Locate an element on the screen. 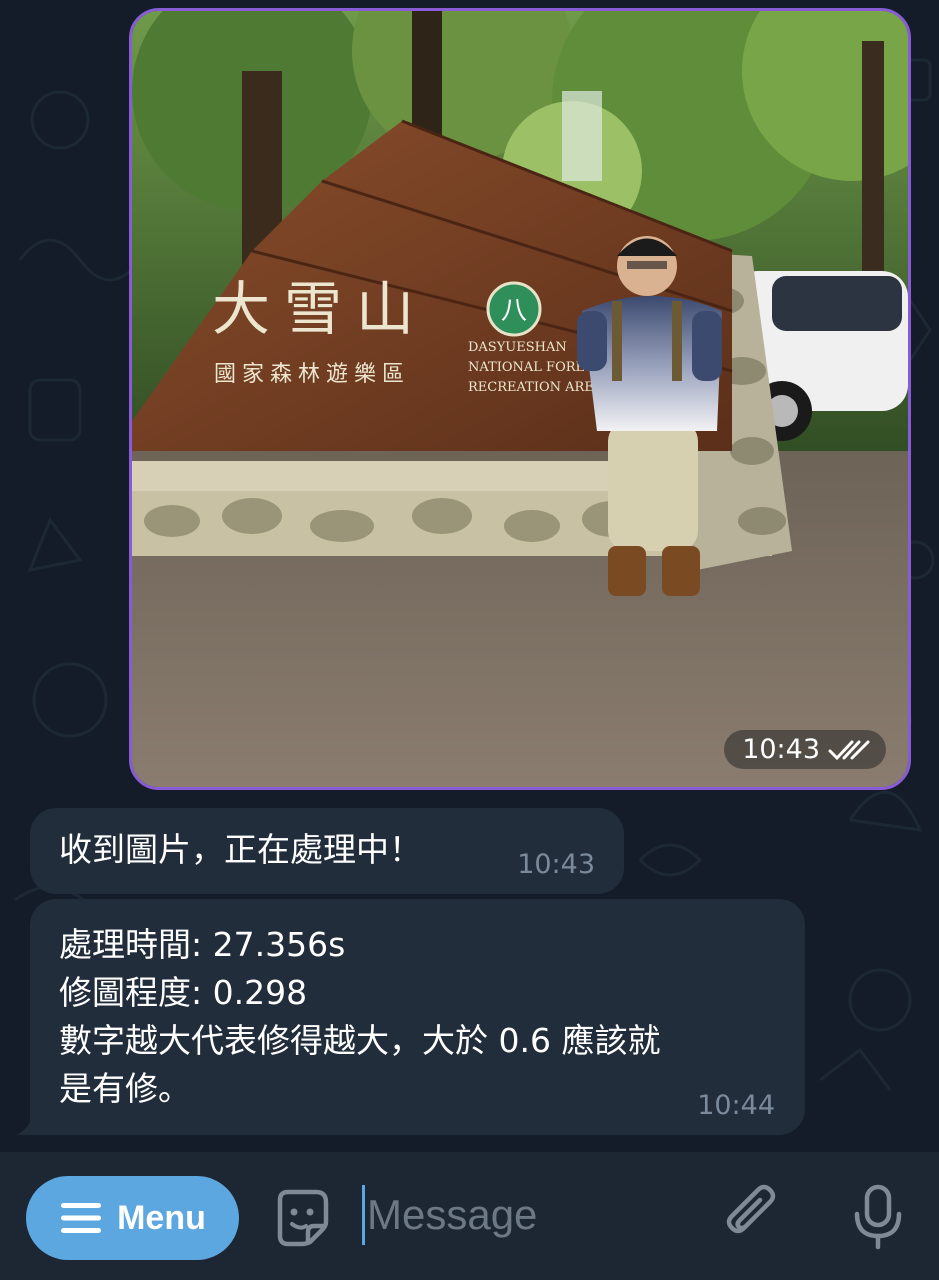 Image resolution: width=939 pixels, height=1280 pixels. message-time: 10:43 is located at coordinates (556, 864).